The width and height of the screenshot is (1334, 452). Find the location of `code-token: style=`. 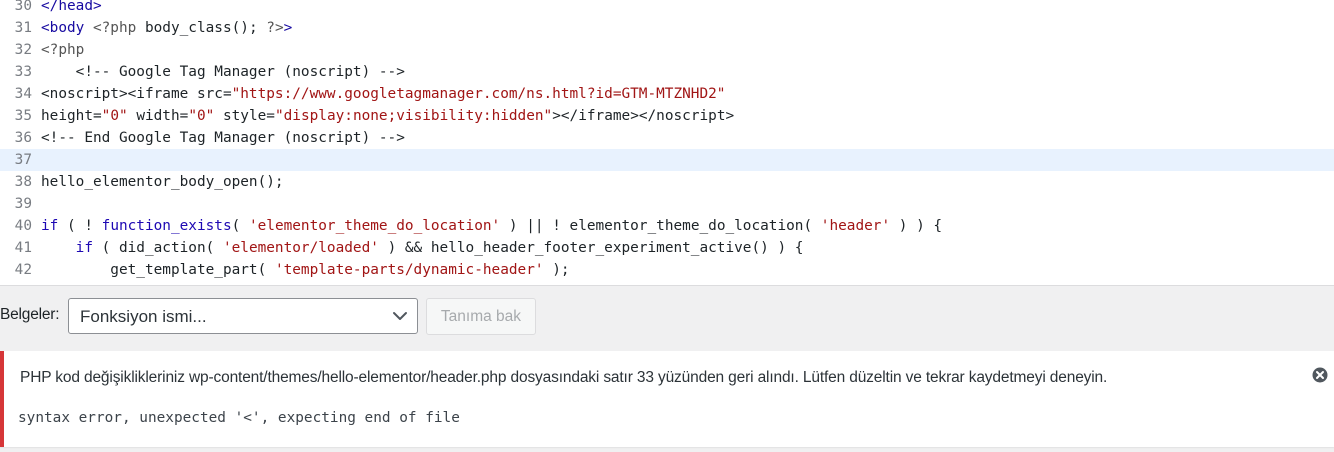

code-token: style= is located at coordinates (244, 116).